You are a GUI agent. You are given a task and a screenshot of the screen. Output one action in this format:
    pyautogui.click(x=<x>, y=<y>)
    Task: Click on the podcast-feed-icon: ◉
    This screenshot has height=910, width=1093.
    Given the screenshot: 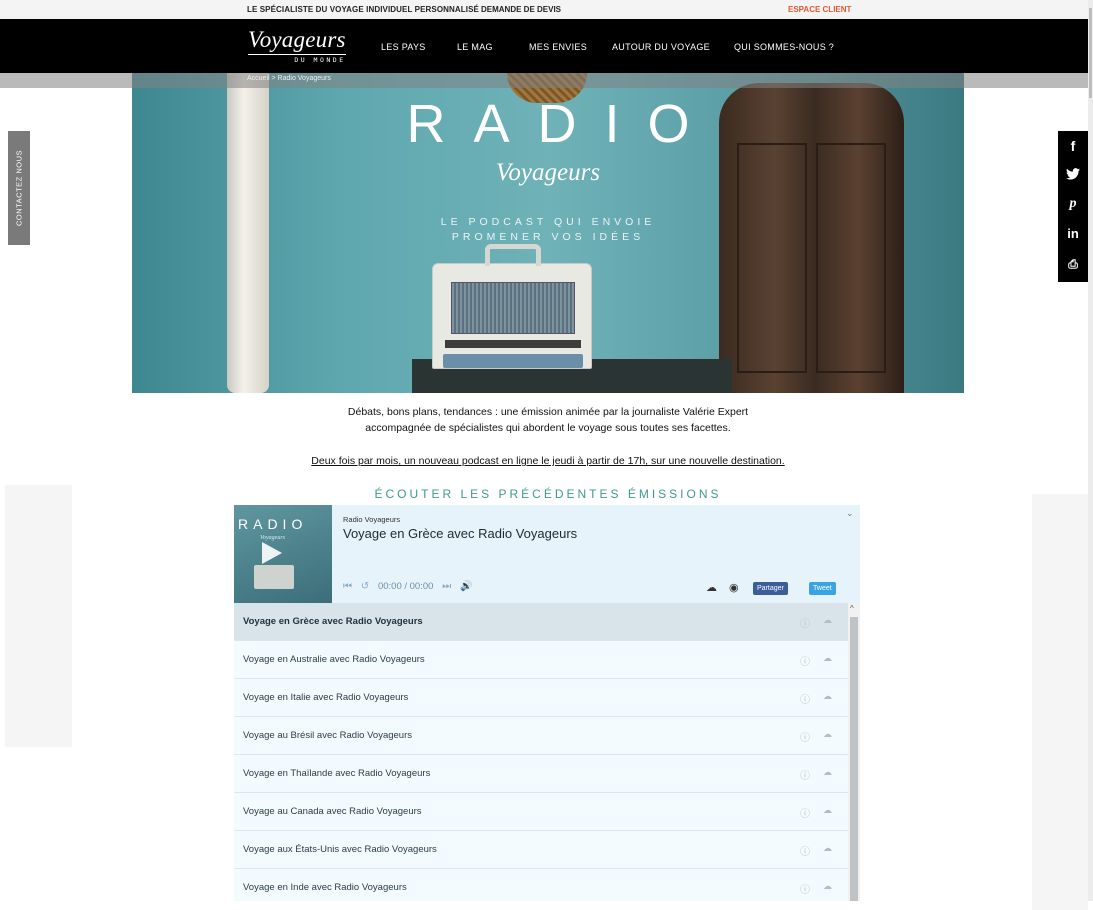 What is the action you would take?
    pyautogui.click(x=734, y=587)
    